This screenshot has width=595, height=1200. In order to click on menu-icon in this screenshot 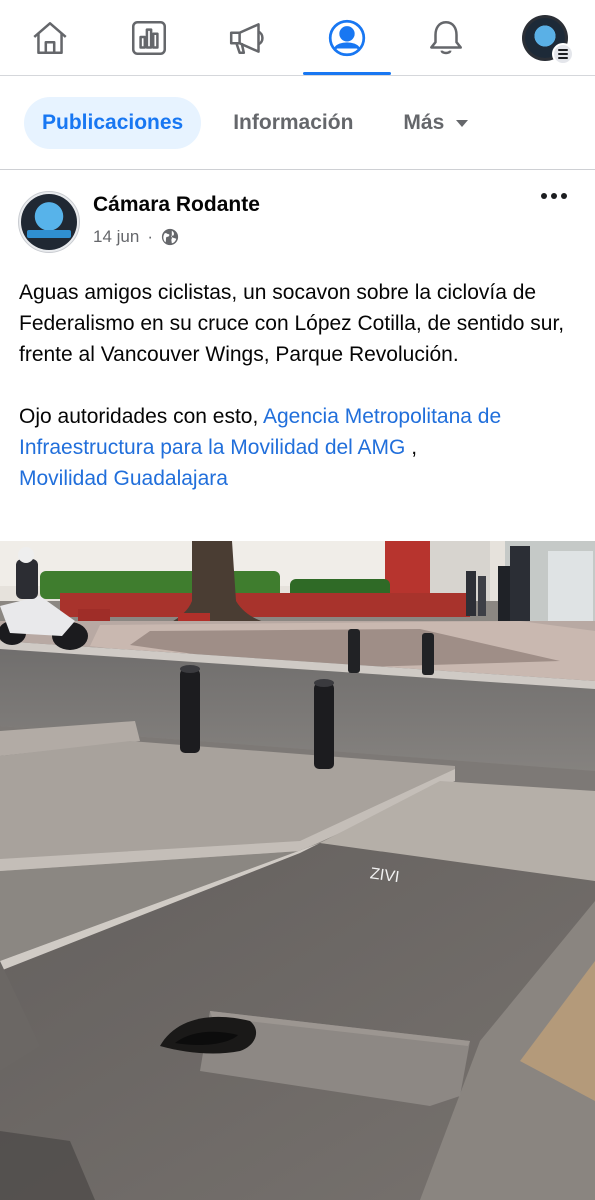, I will do `click(563, 53)`.